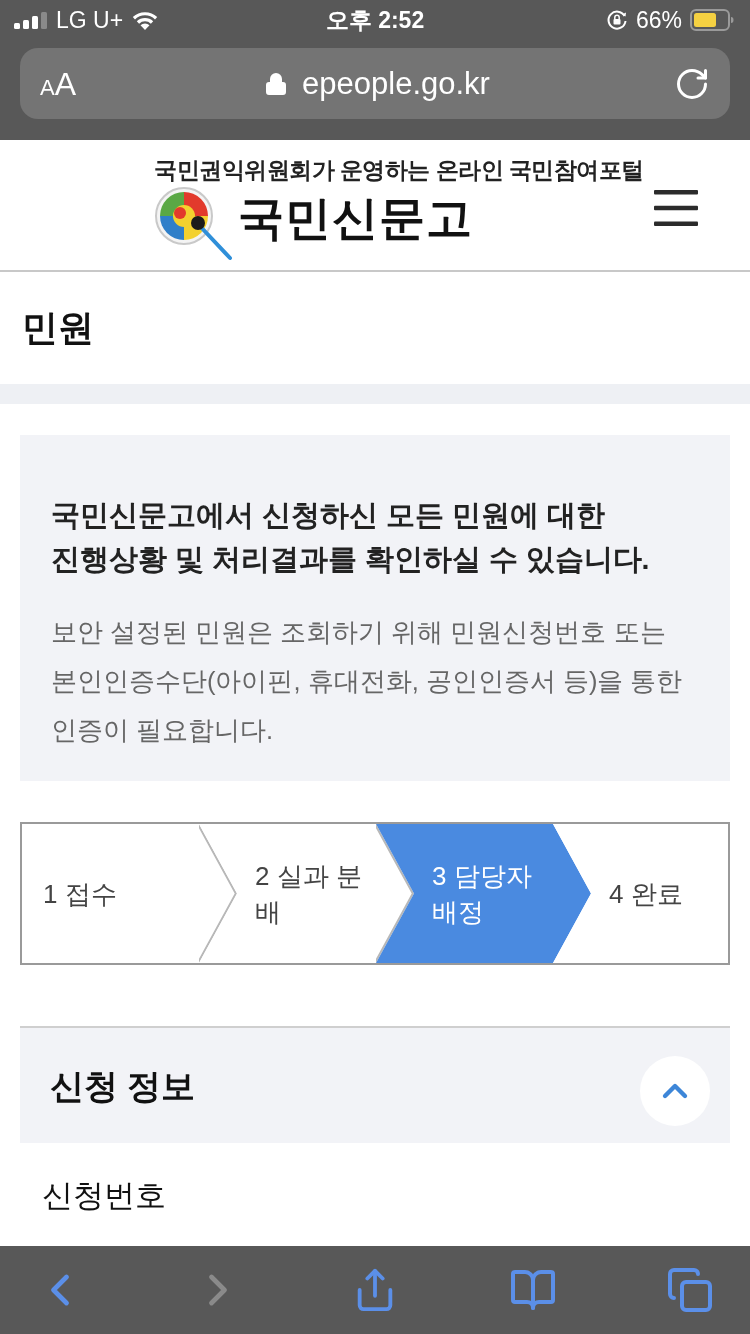 Image resolution: width=750 pixels, height=1334 pixels. I want to click on battery-percent: 66%, so click(658, 20).